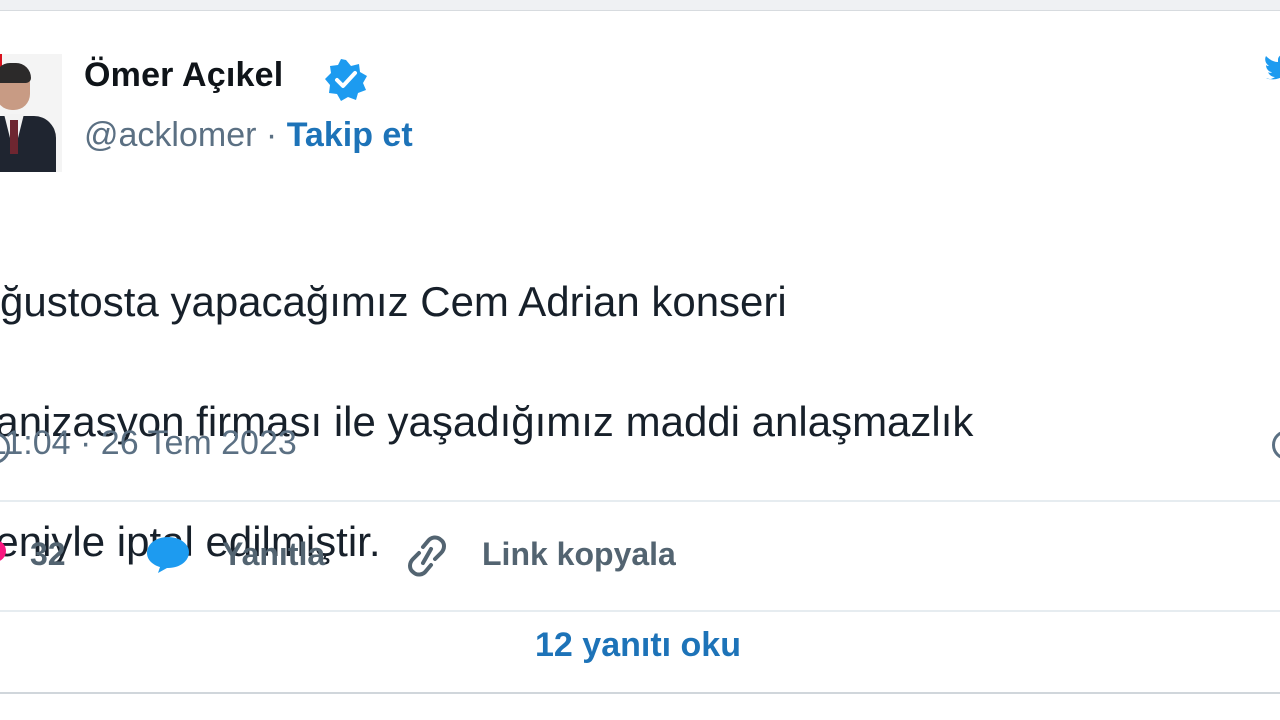 This screenshot has height=720, width=1280. What do you see at coordinates (183, 75) in the screenshot?
I see `author-name: Ömer Açıkel` at bounding box center [183, 75].